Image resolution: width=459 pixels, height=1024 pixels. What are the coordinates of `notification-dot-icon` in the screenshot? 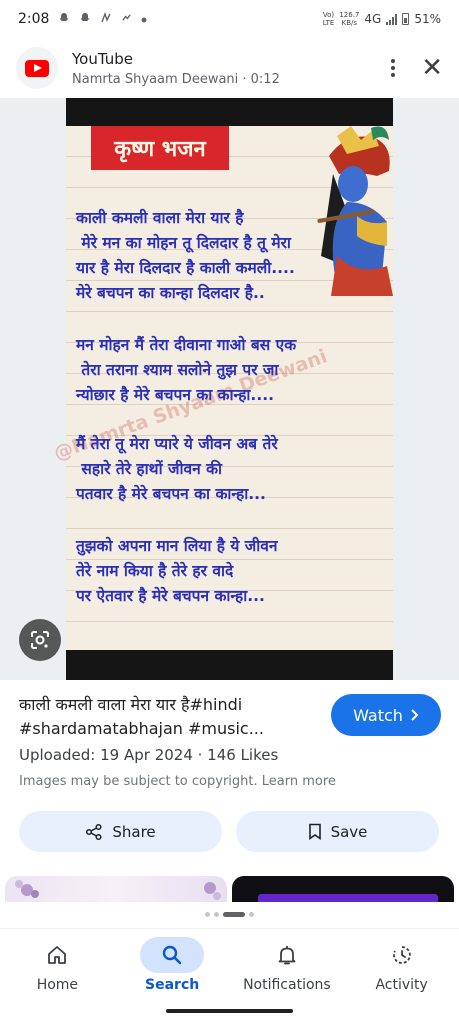 It's located at (144, 19).